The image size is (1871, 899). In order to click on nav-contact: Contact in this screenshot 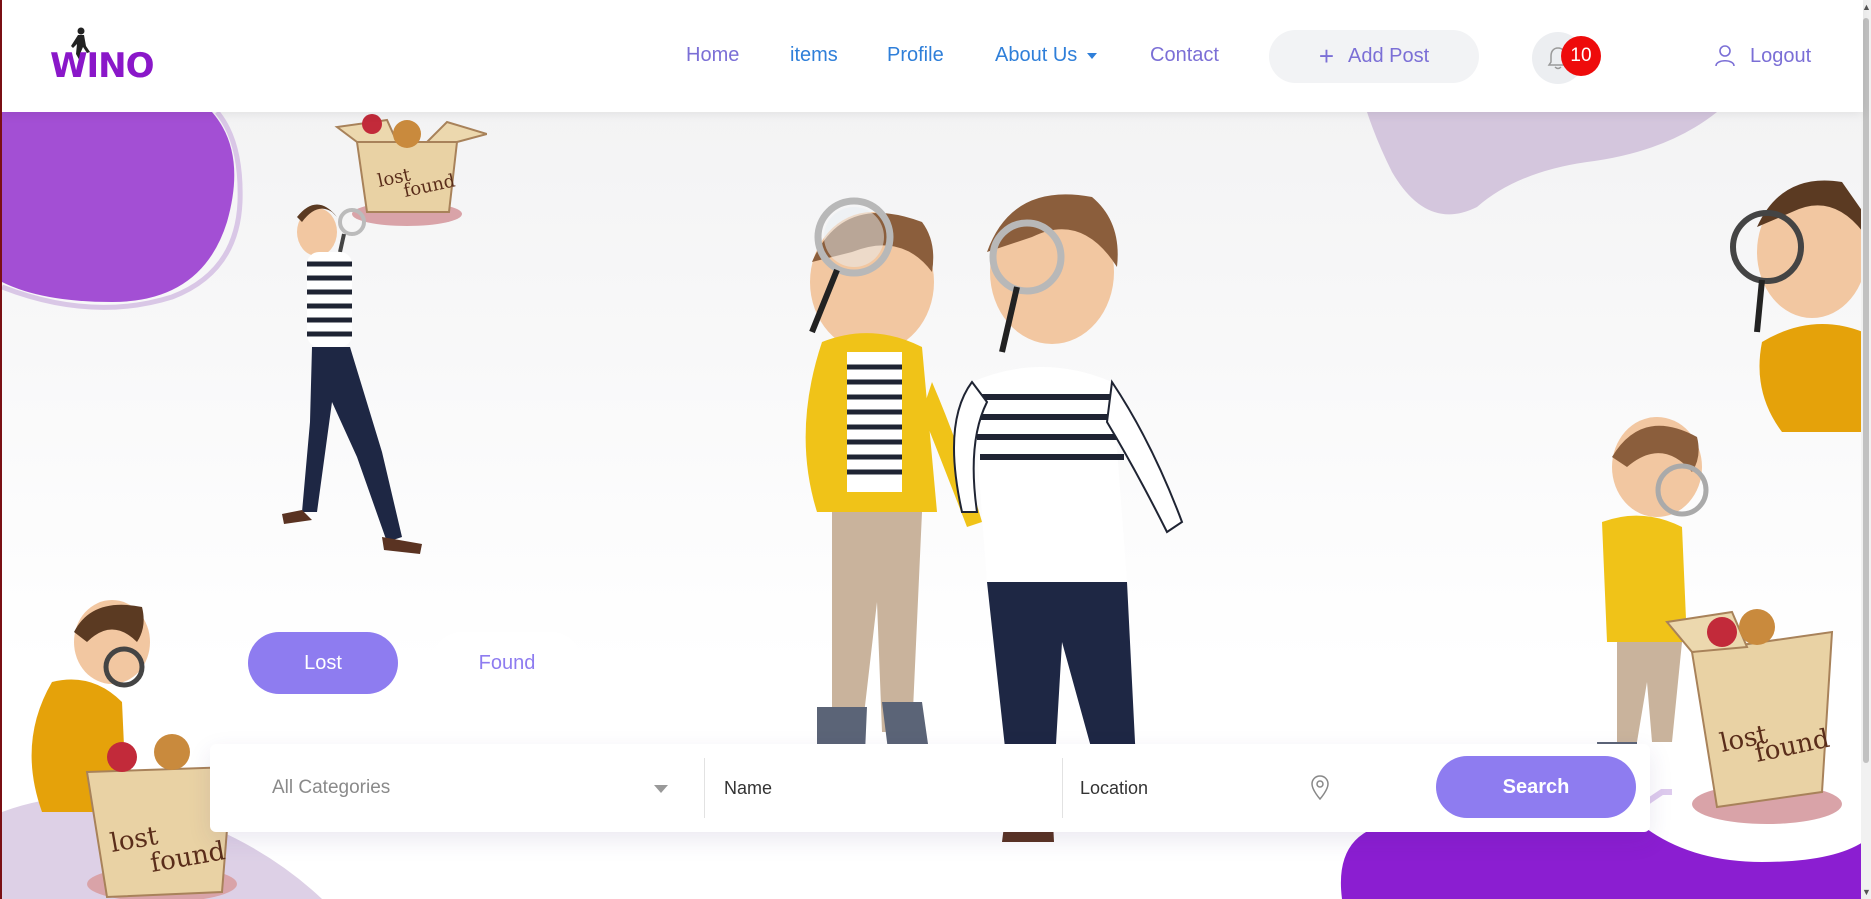, I will do `click(1184, 55)`.